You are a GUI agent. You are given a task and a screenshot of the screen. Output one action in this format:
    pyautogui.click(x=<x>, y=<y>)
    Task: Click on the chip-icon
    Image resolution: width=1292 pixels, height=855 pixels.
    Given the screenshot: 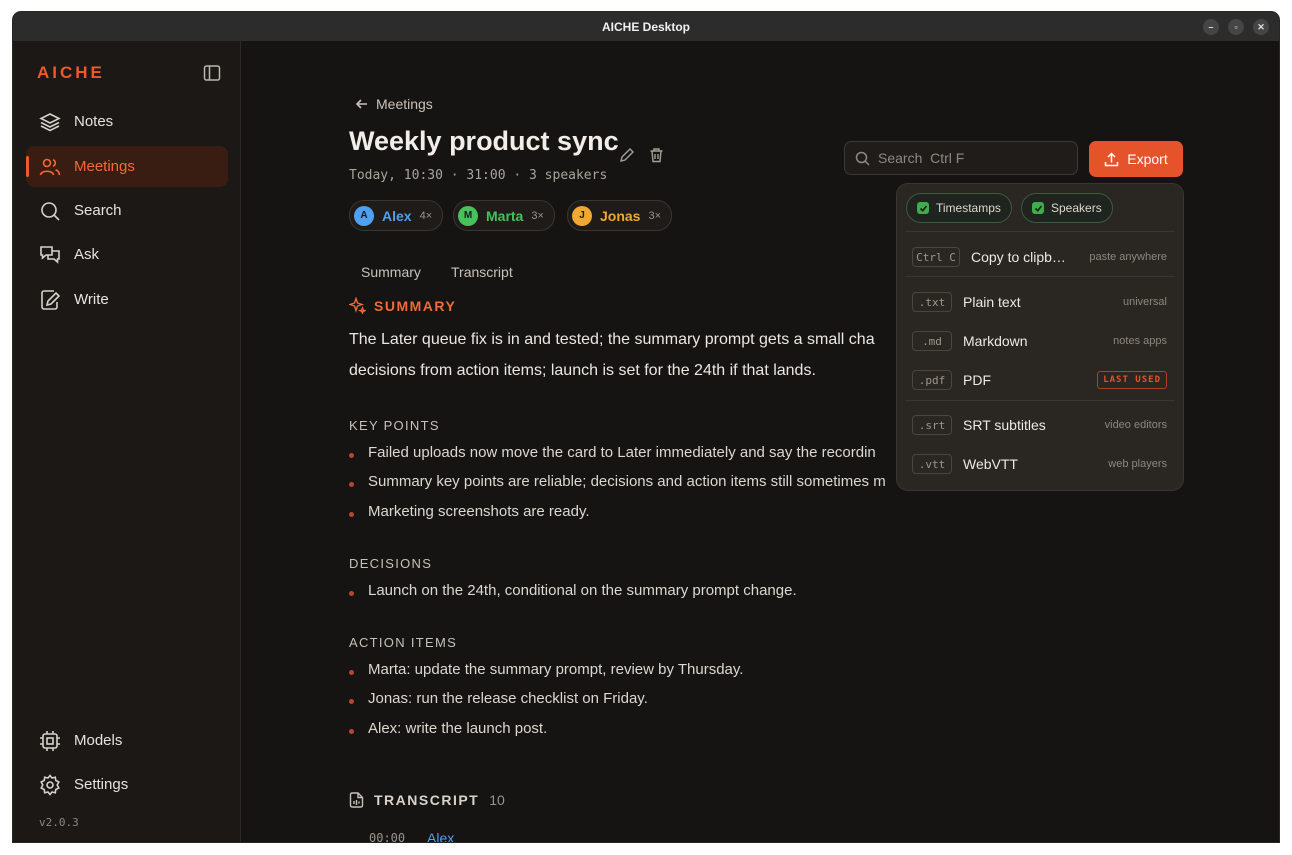 What is the action you would take?
    pyautogui.click(x=50, y=741)
    